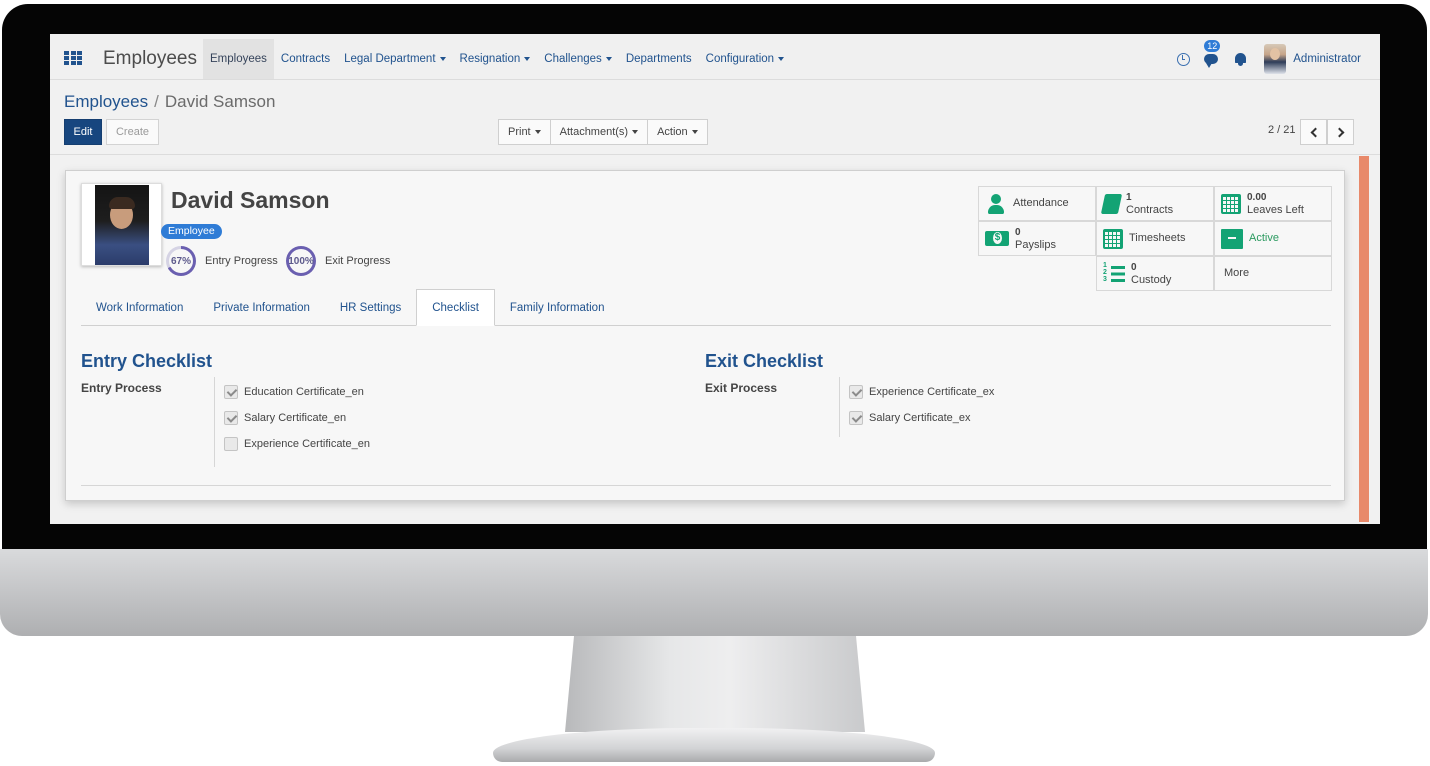  What do you see at coordinates (455, 307) in the screenshot?
I see `tab-checklist: Checklist` at bounding box center [455, 307].